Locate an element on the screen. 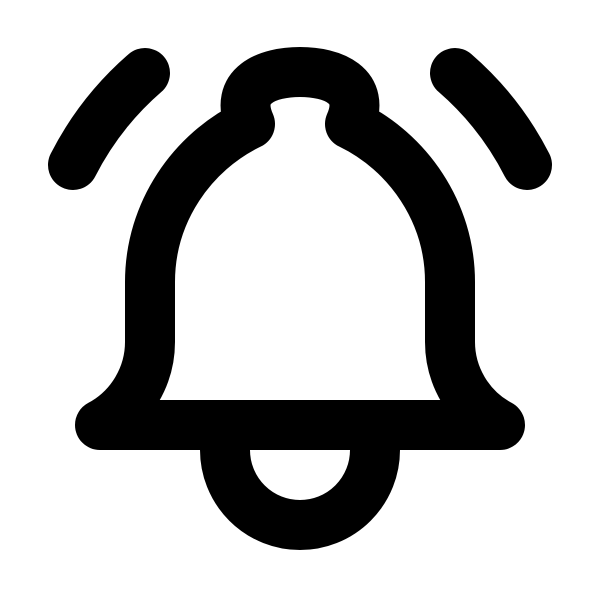 This screenshot has width=600, height=600. ring-wave-left-icon is located at coordinates (109, 119).